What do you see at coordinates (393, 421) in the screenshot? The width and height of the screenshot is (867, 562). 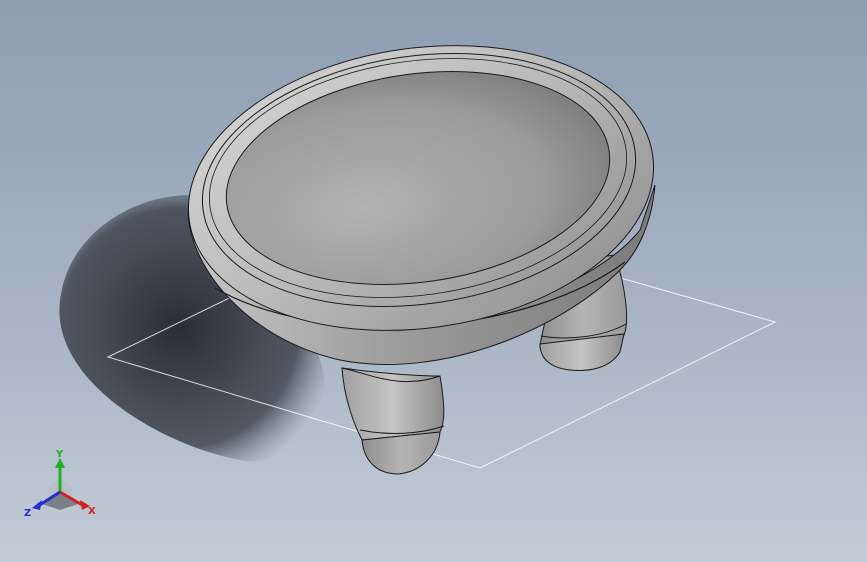 I see `front-leg` at bounding box center [393, 421].